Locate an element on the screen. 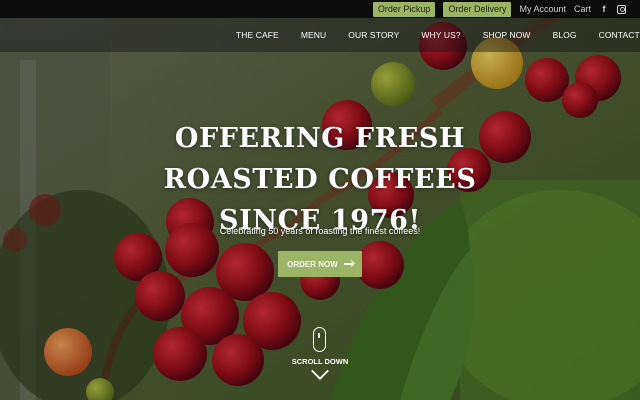  order-pickup-button: Order Pickup is located at coordinates (404, 9).